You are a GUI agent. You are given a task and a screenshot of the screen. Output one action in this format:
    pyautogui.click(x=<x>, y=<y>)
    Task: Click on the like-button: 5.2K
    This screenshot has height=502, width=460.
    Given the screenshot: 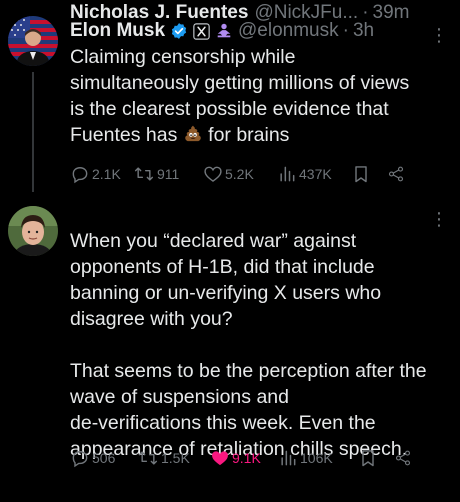 What is the action you would take?
    pyautogui.click(x=240, y=174)
    